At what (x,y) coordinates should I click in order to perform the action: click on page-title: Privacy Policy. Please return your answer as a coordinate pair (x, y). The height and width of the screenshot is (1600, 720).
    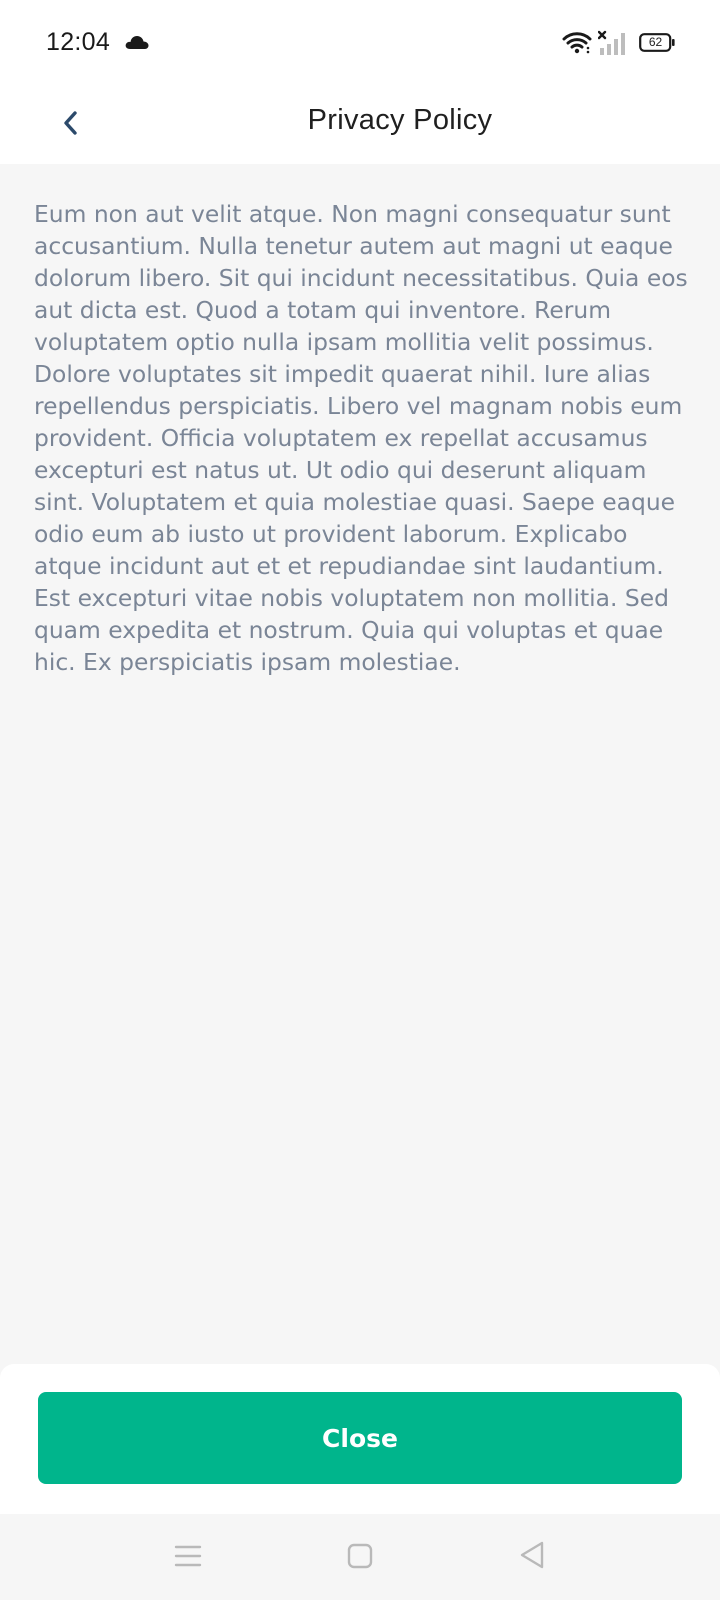
    Looking at the image, I should click on (400, 120).